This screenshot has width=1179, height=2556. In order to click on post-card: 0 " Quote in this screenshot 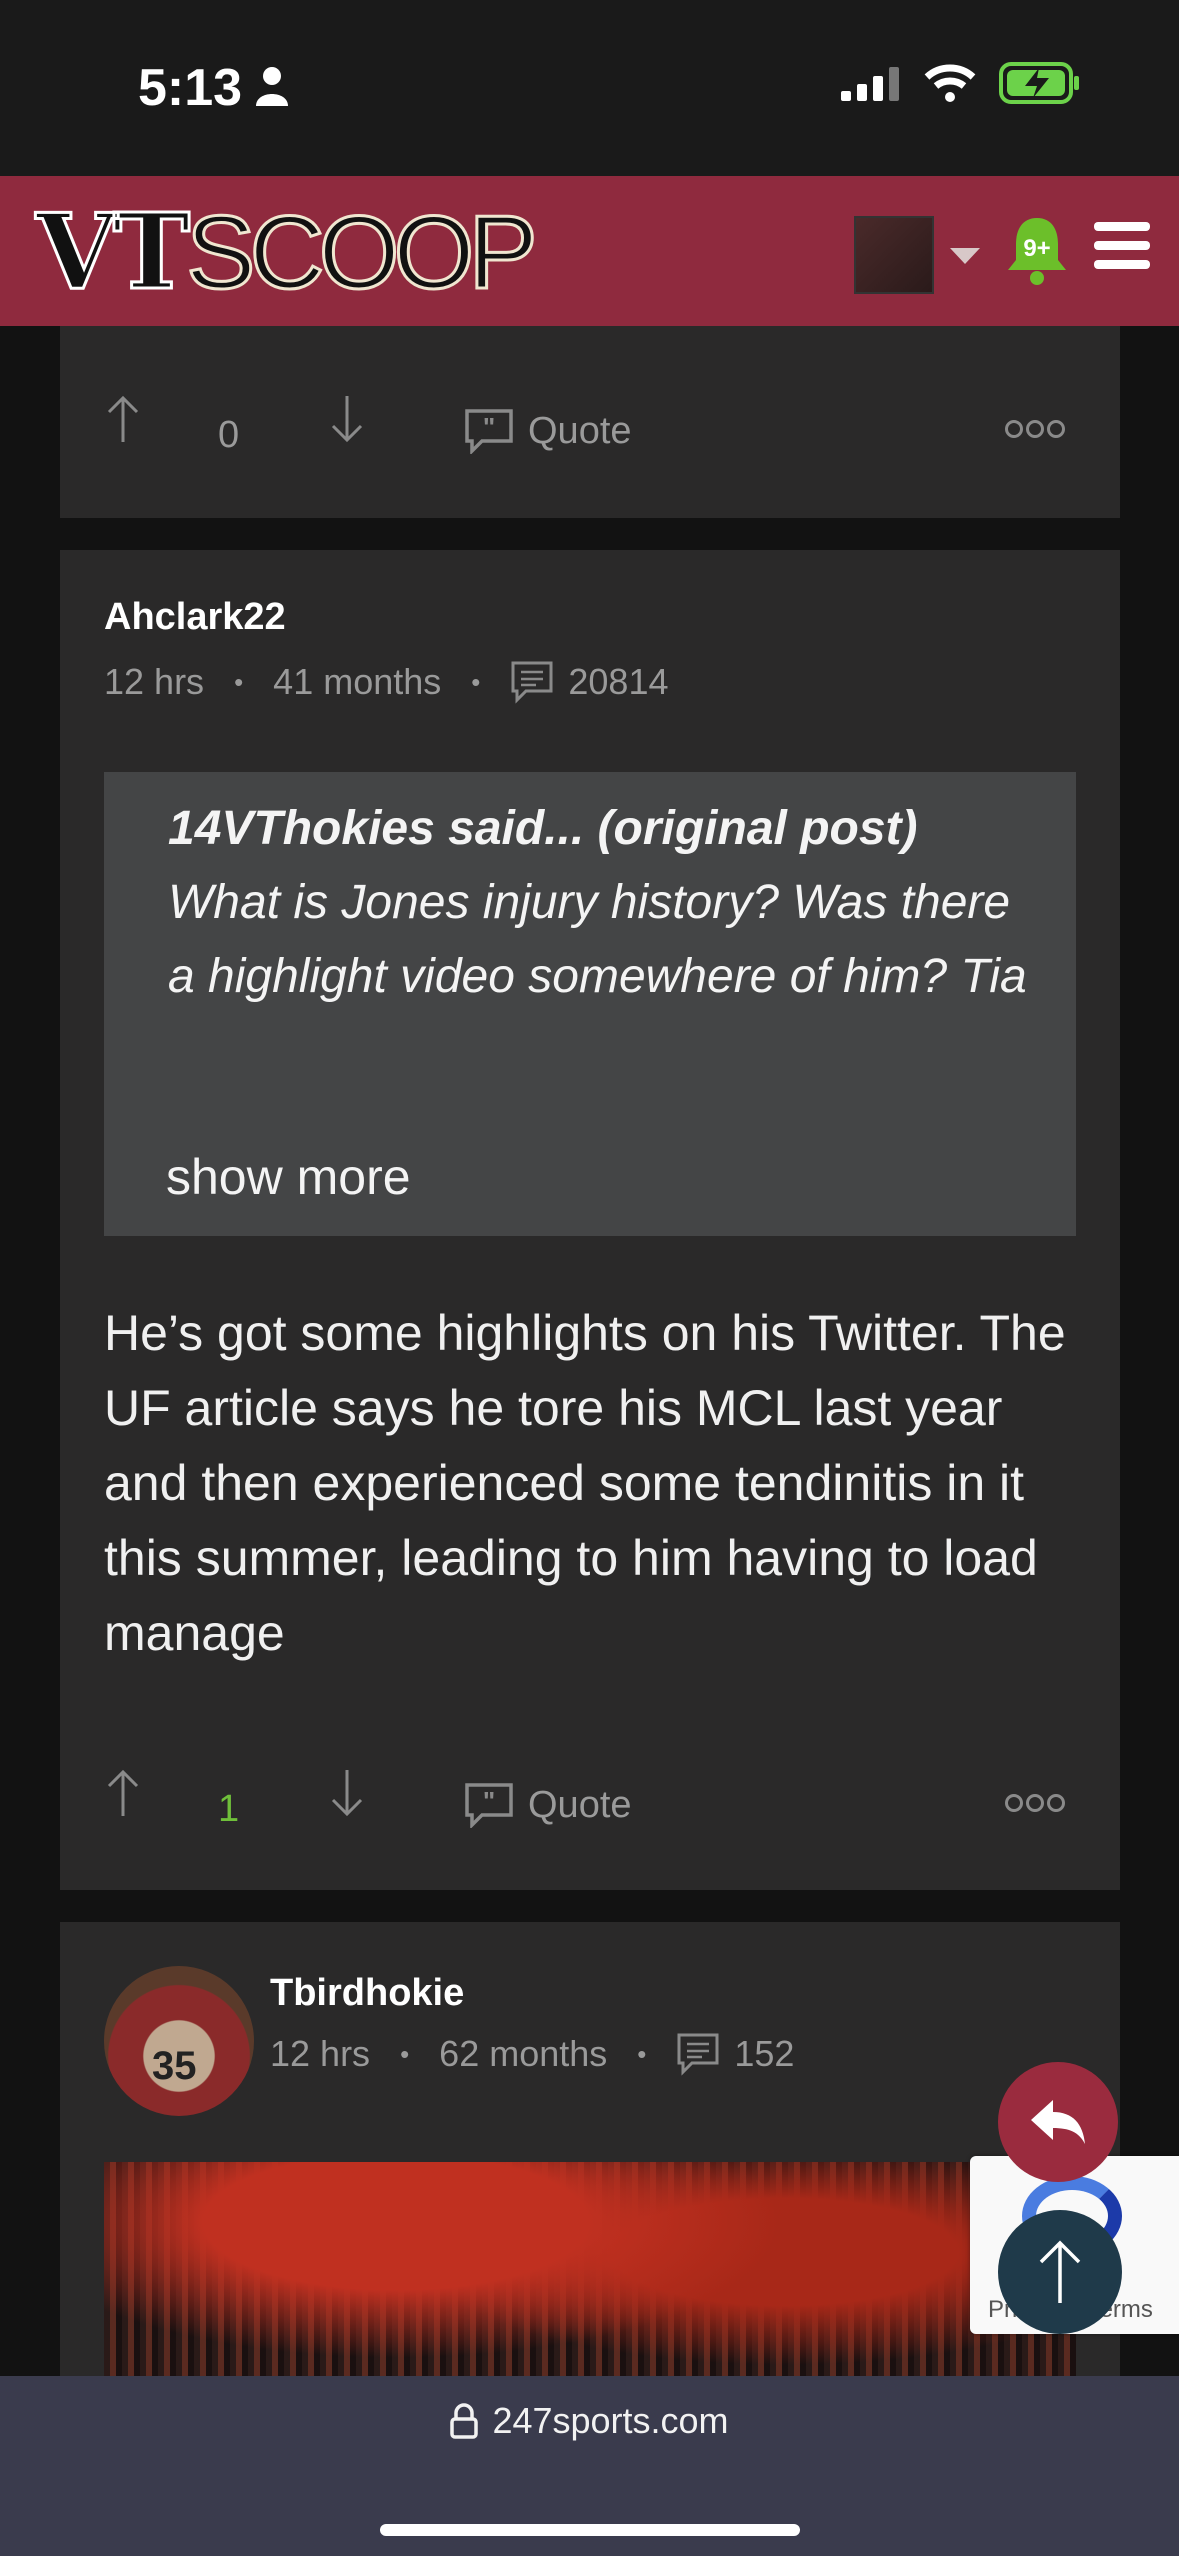, I will do `click(590, 422)`.